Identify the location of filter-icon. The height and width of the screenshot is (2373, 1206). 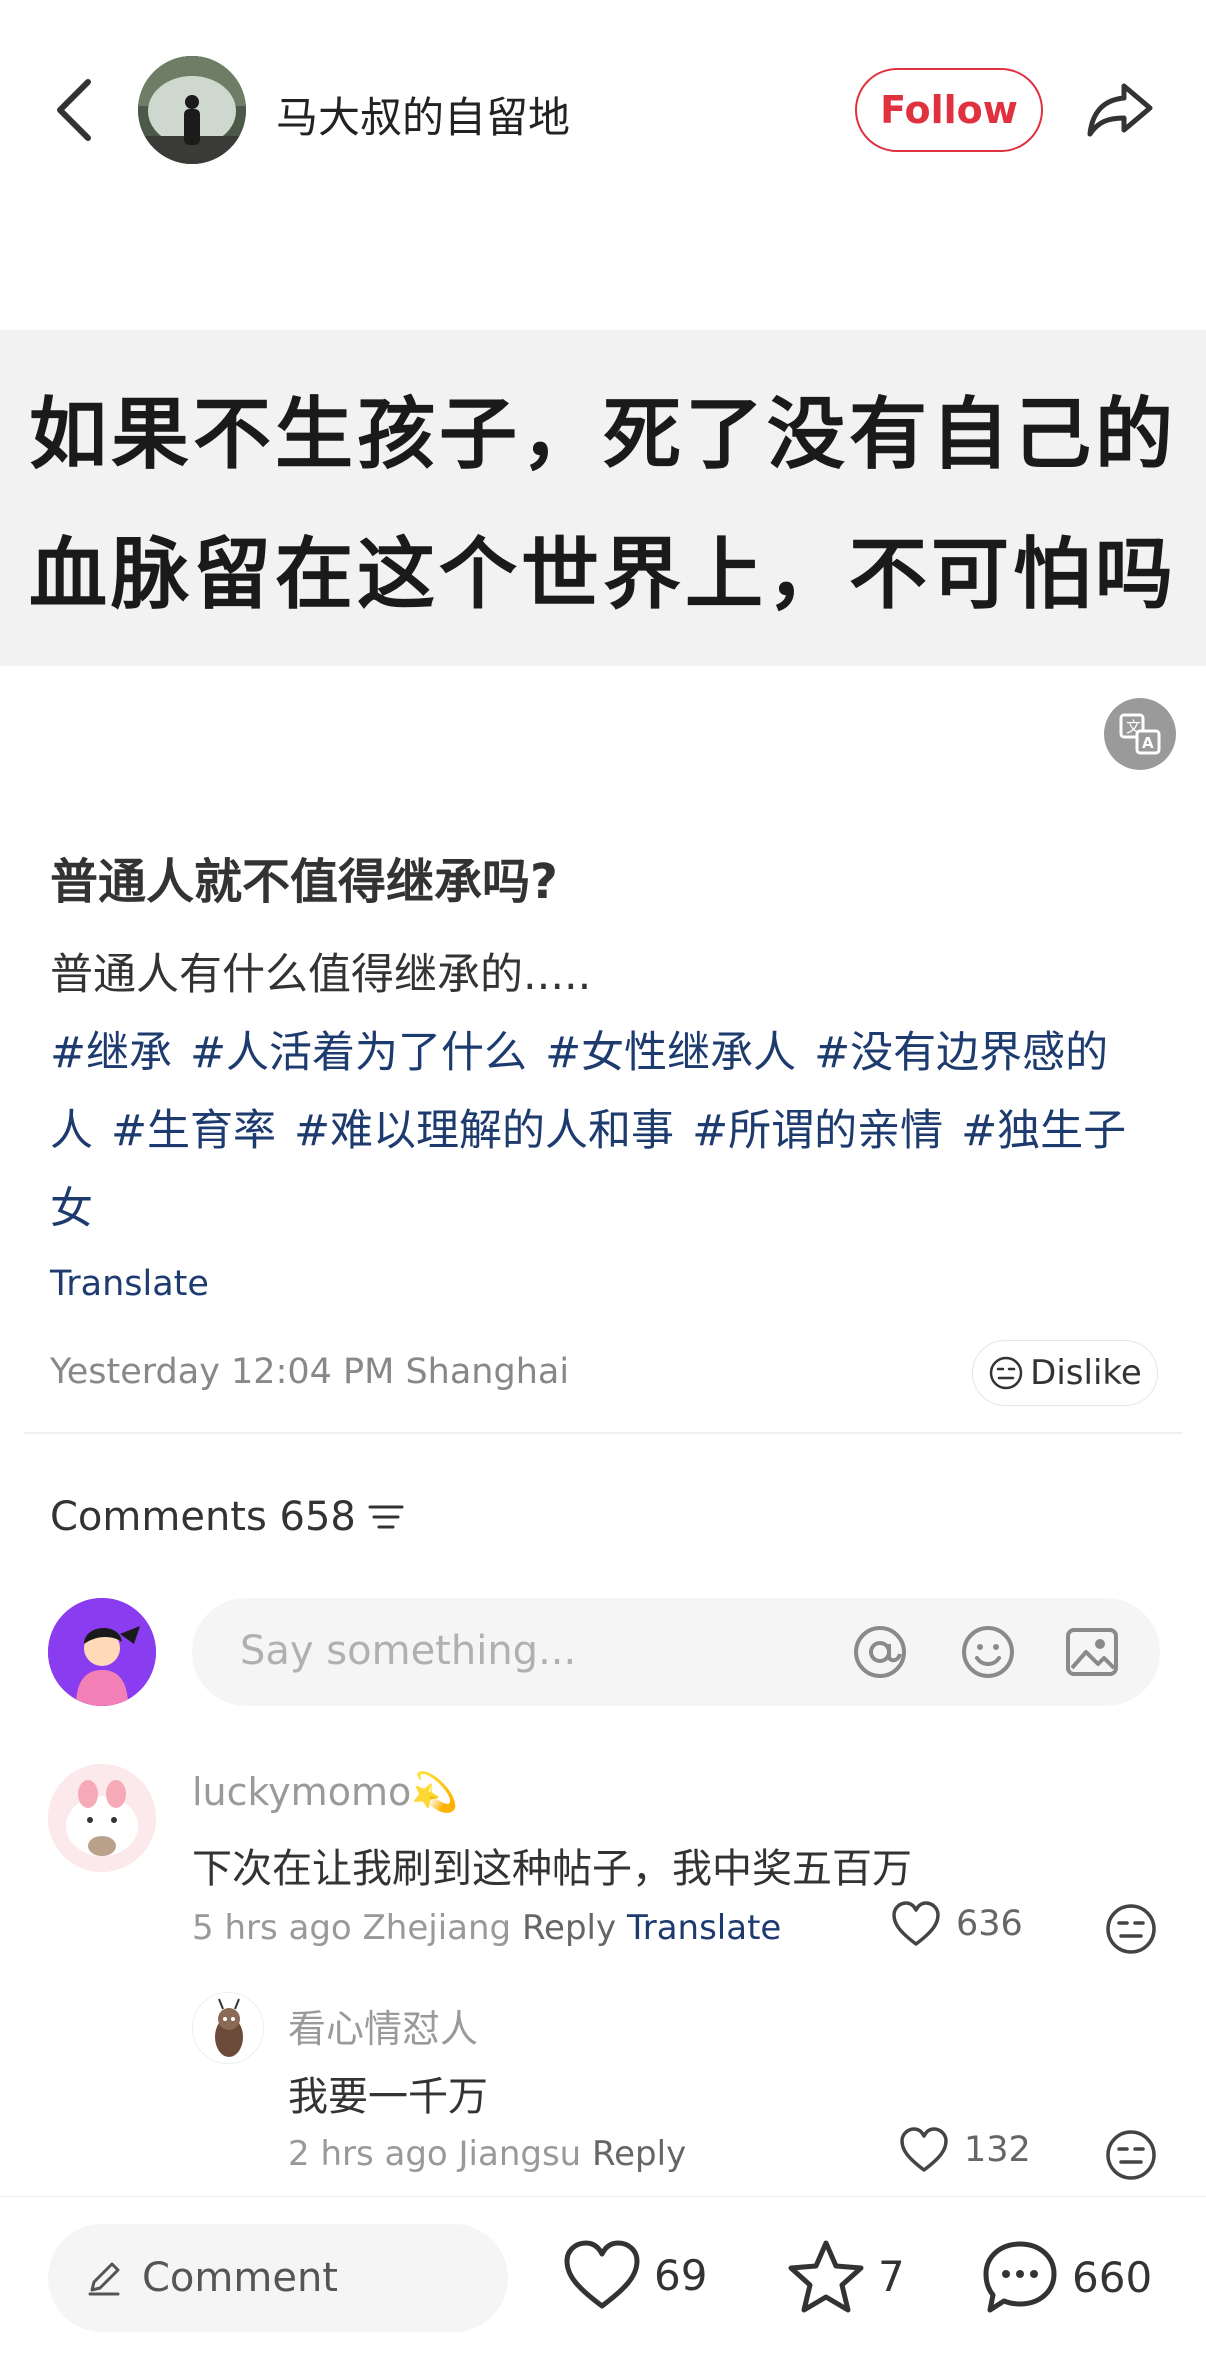
(386, 1517).